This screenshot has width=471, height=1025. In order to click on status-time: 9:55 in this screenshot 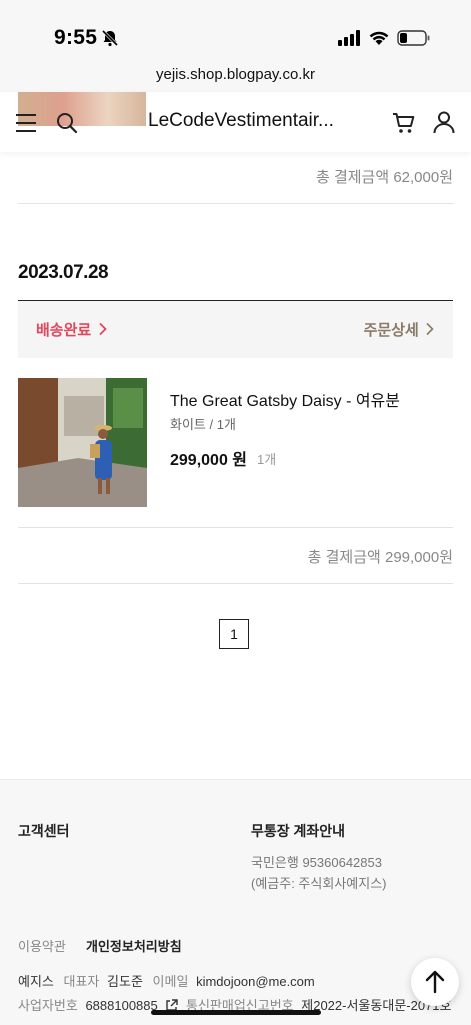, I will do `click(76, 37)`.